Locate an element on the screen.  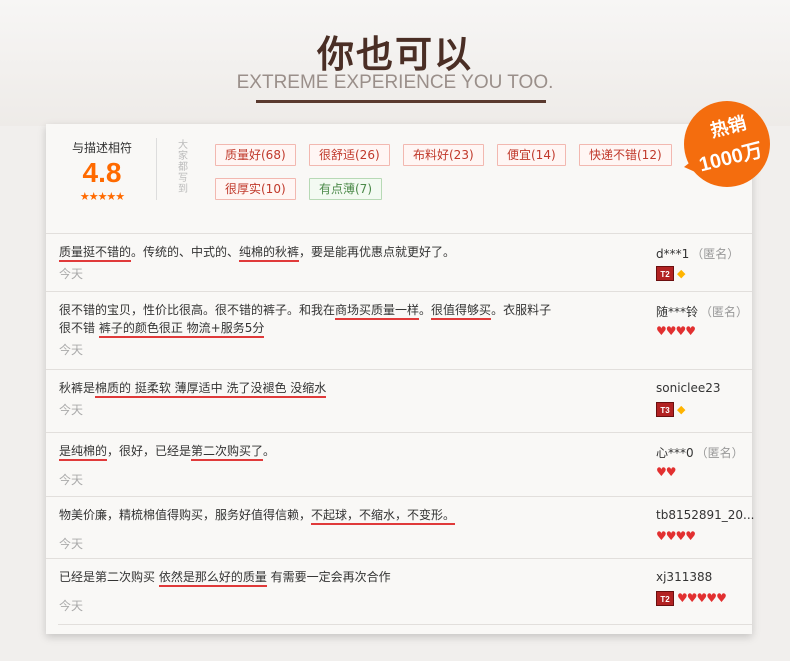
review-tag: 质量好(68) is located at coordinates (255, 155).